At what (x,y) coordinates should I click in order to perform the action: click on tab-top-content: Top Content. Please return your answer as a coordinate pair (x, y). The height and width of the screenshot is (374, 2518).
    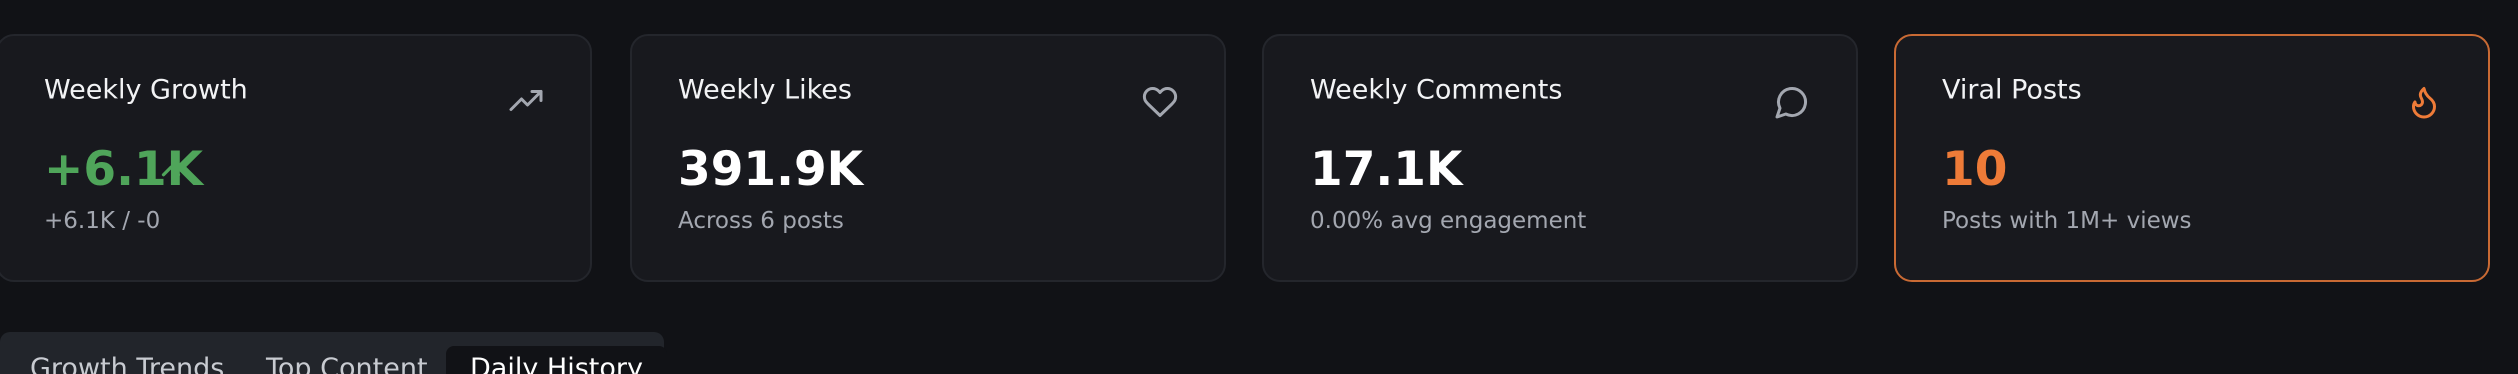
    Looking at the image, I should click on (347, 360).